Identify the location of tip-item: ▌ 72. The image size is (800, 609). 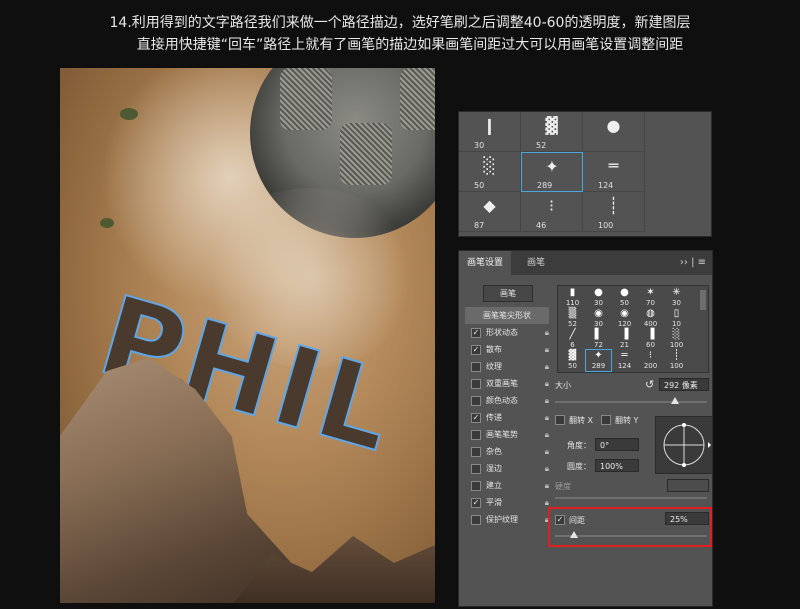
(598, 339).